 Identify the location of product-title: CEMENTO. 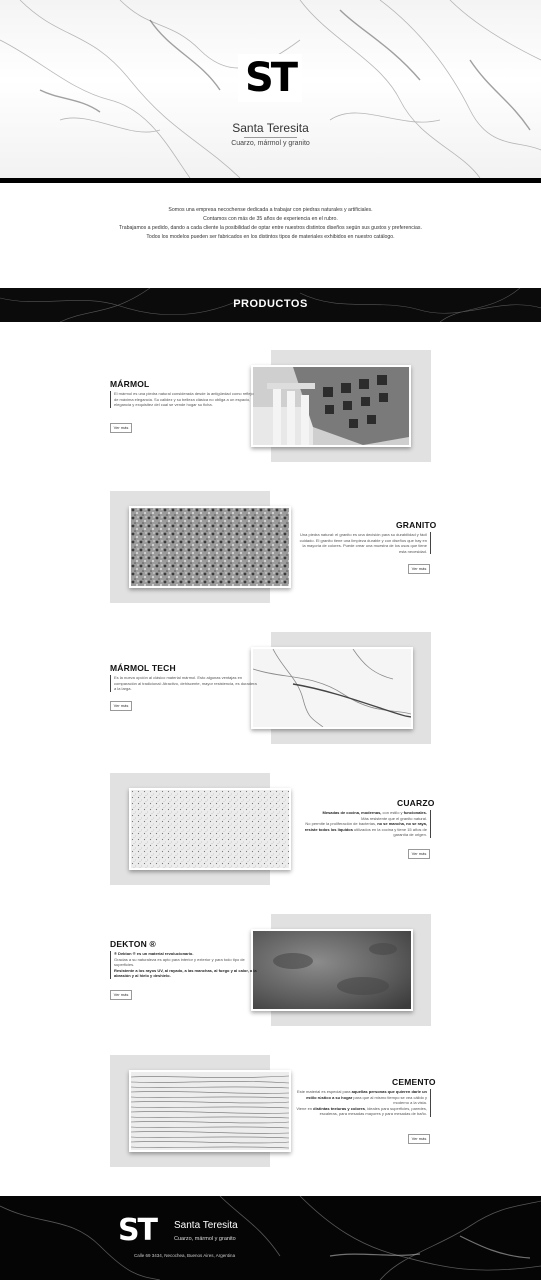
(414, 1082).